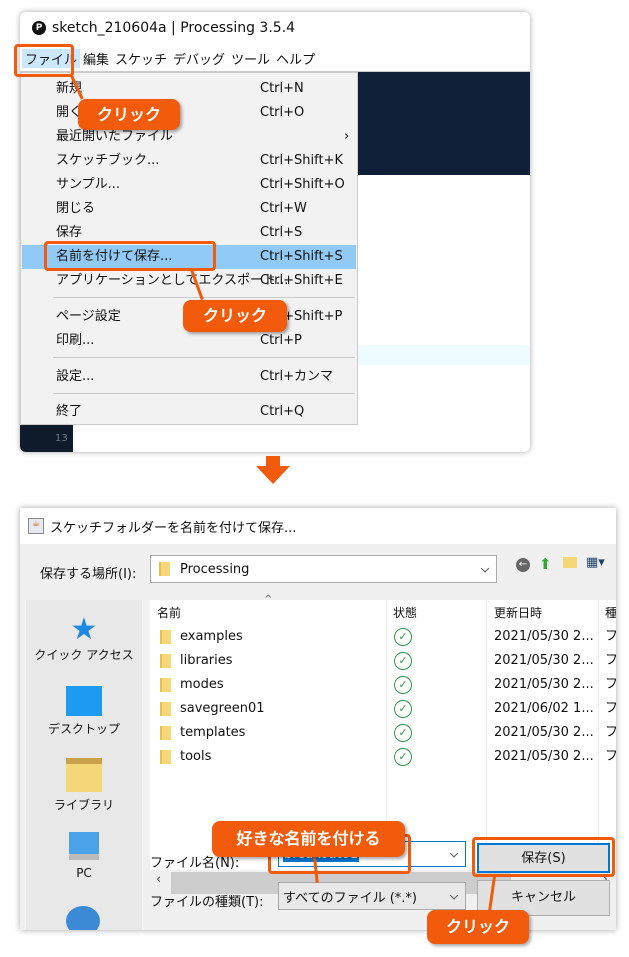 This screenshot has width=629, height=957. Describe the element at coordinates (169, 612) in the screenshot. I see `column-name: 名前` at that location.